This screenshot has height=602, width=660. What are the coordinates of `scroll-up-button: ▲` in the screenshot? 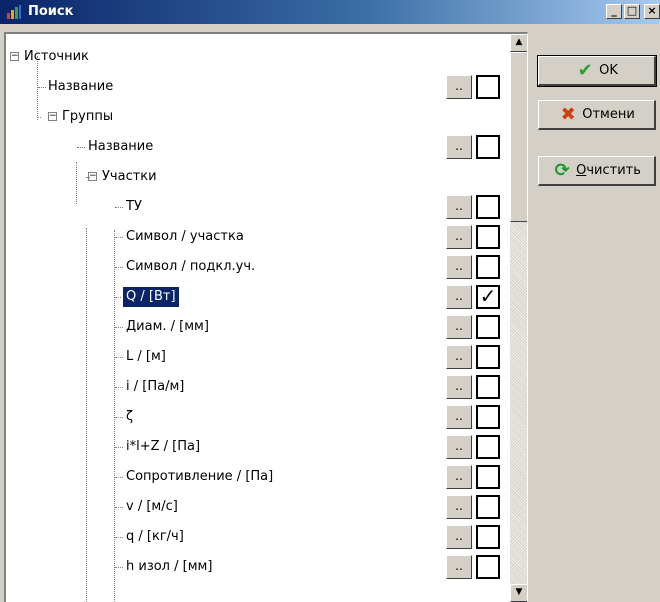 It's located at (518, 43).